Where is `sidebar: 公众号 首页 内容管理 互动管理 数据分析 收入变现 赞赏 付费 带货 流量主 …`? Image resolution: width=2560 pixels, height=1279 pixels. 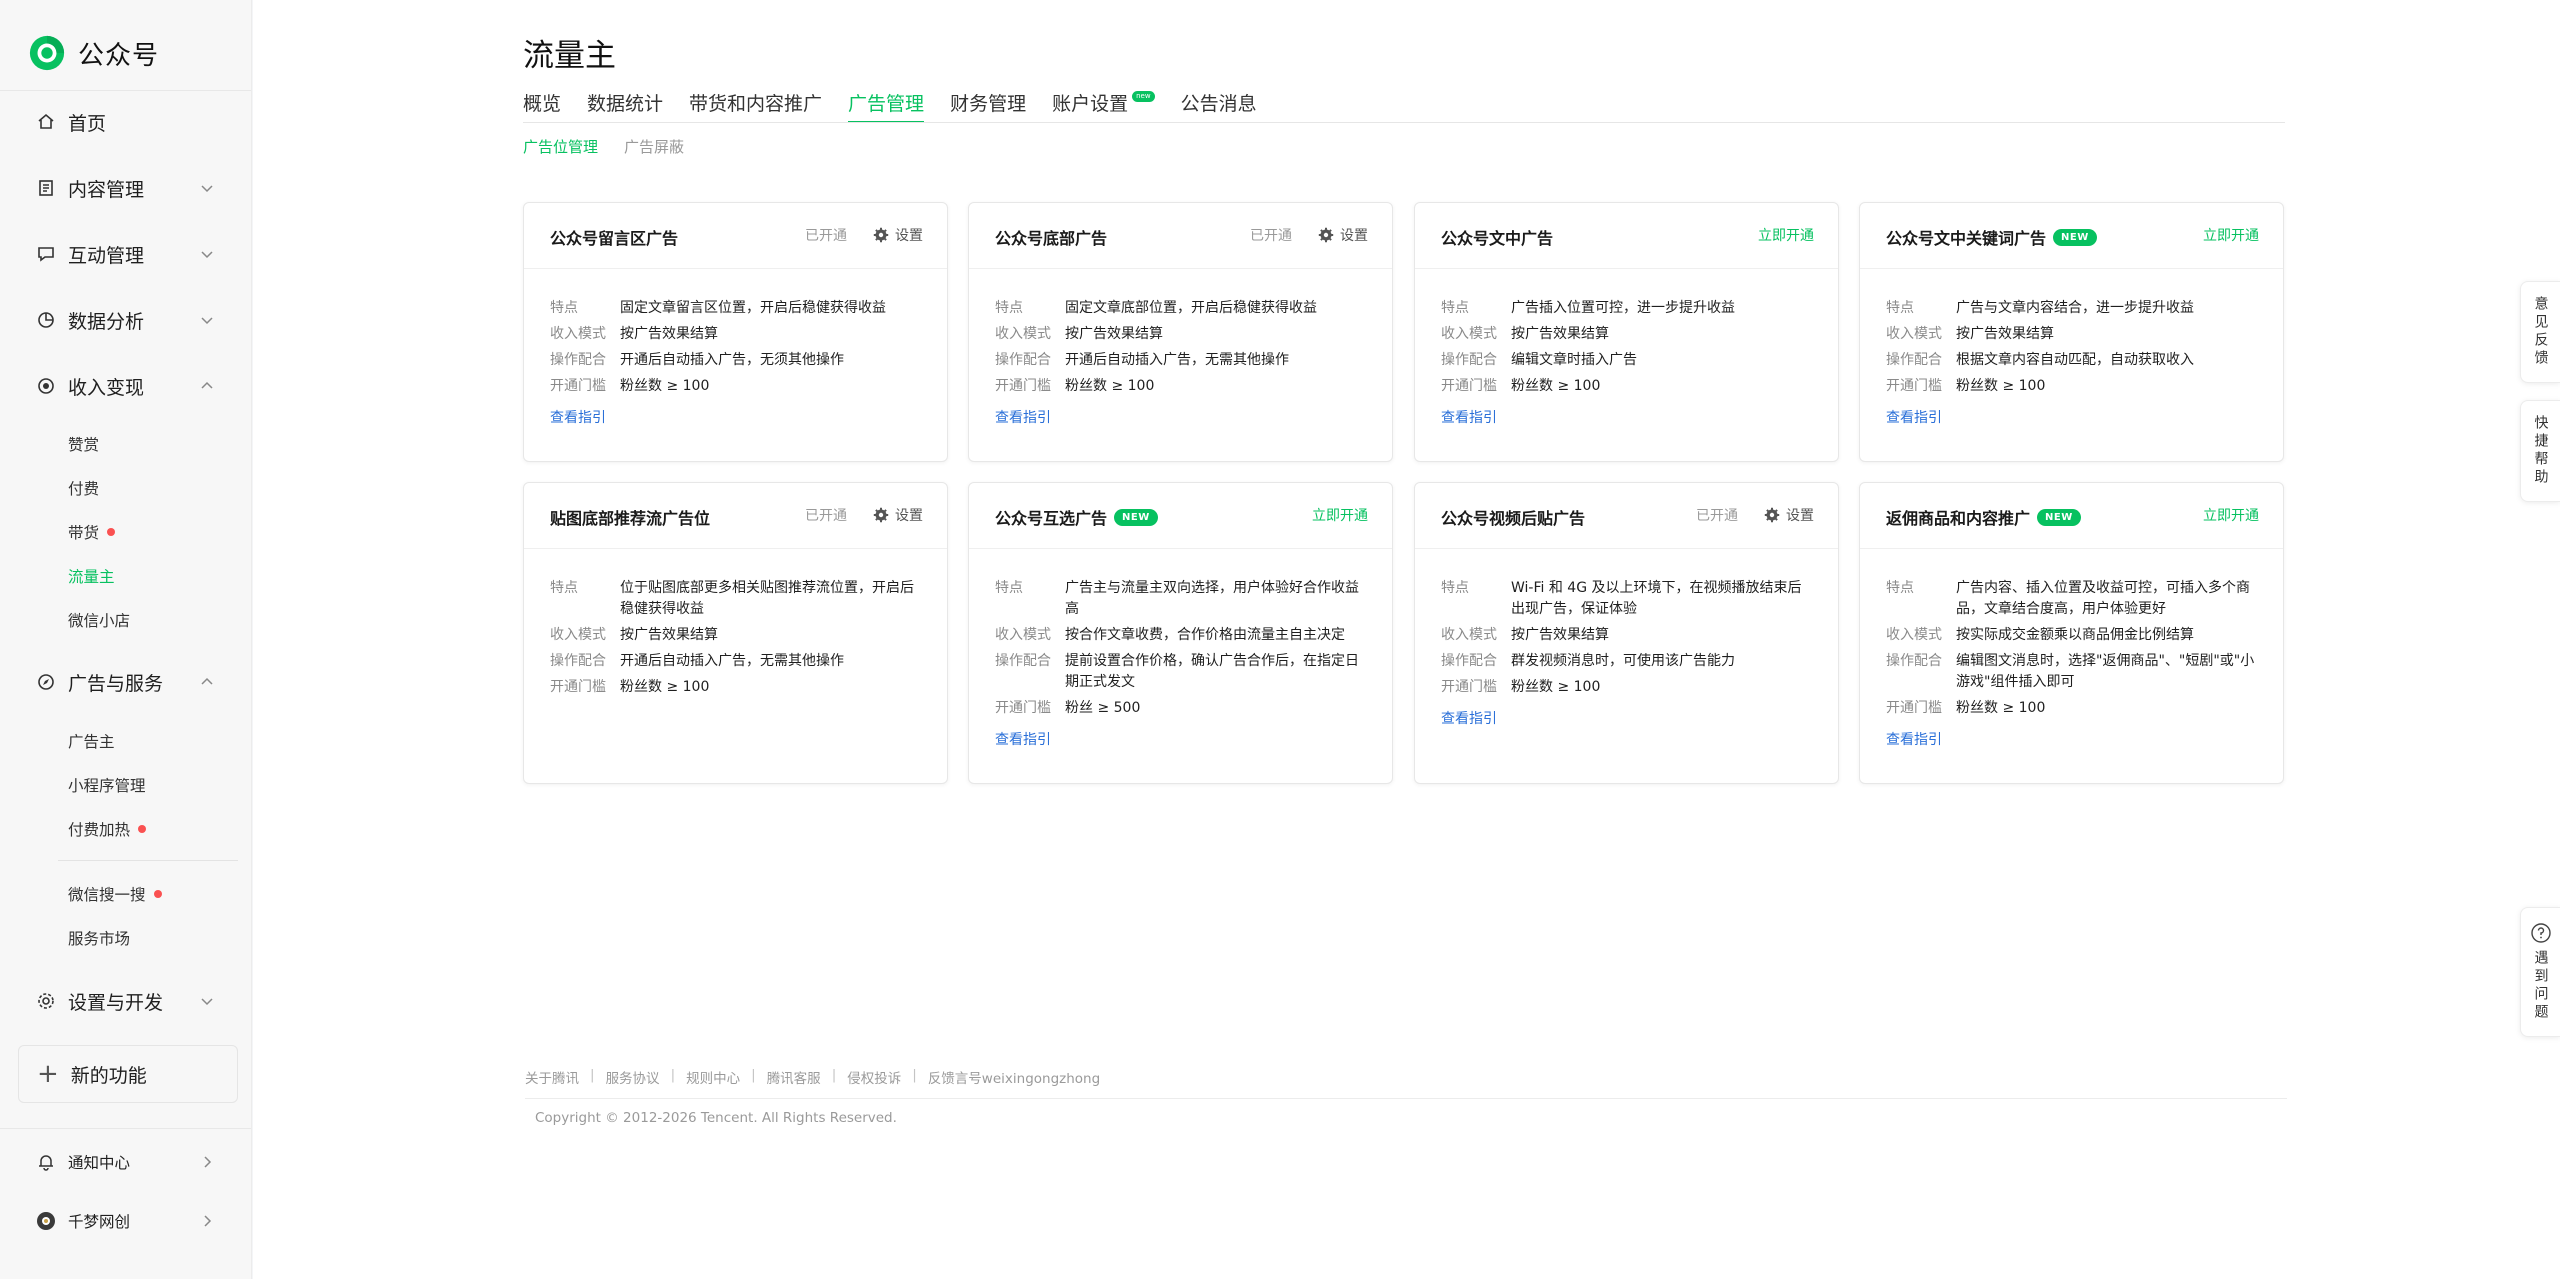
sidebar: 公众号 首页 内容管理 互动管理 数据分析 收入变现 赞赏 付费 带货 流量主 … is located at coordinates (126, 639).